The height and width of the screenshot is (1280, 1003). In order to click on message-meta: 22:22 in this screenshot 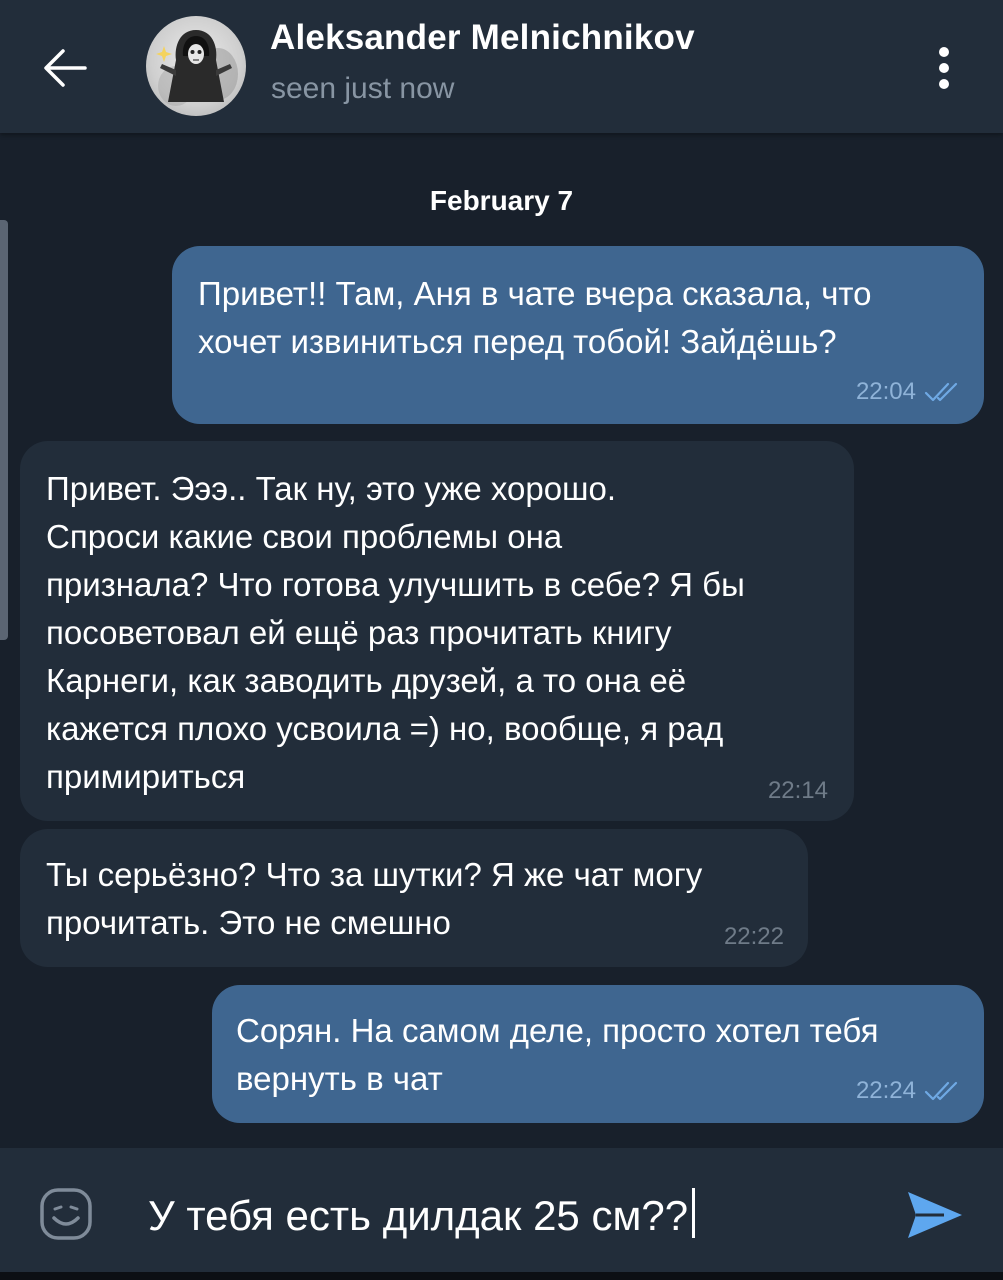, I will do `click(754, 937)`.